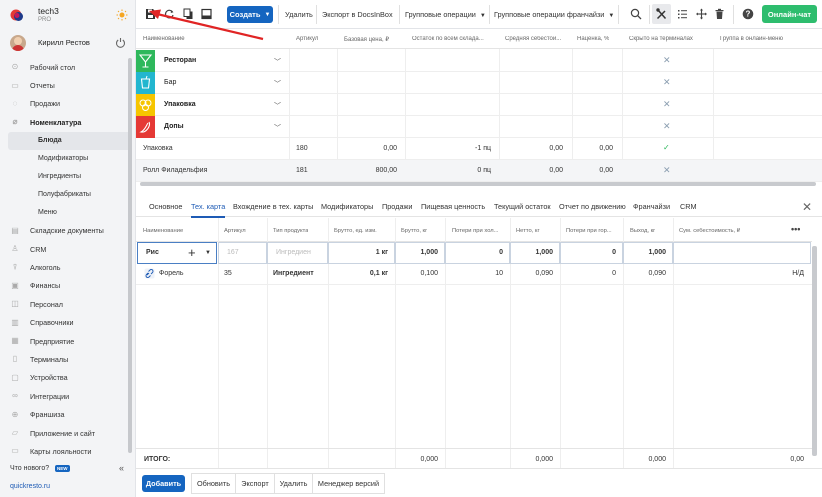 The image size is (822, 497). What do you see at coordinates (297, 253) in the screenshot?
I see `product-type-field: Ингредиен` at bounding box center [297, 253].